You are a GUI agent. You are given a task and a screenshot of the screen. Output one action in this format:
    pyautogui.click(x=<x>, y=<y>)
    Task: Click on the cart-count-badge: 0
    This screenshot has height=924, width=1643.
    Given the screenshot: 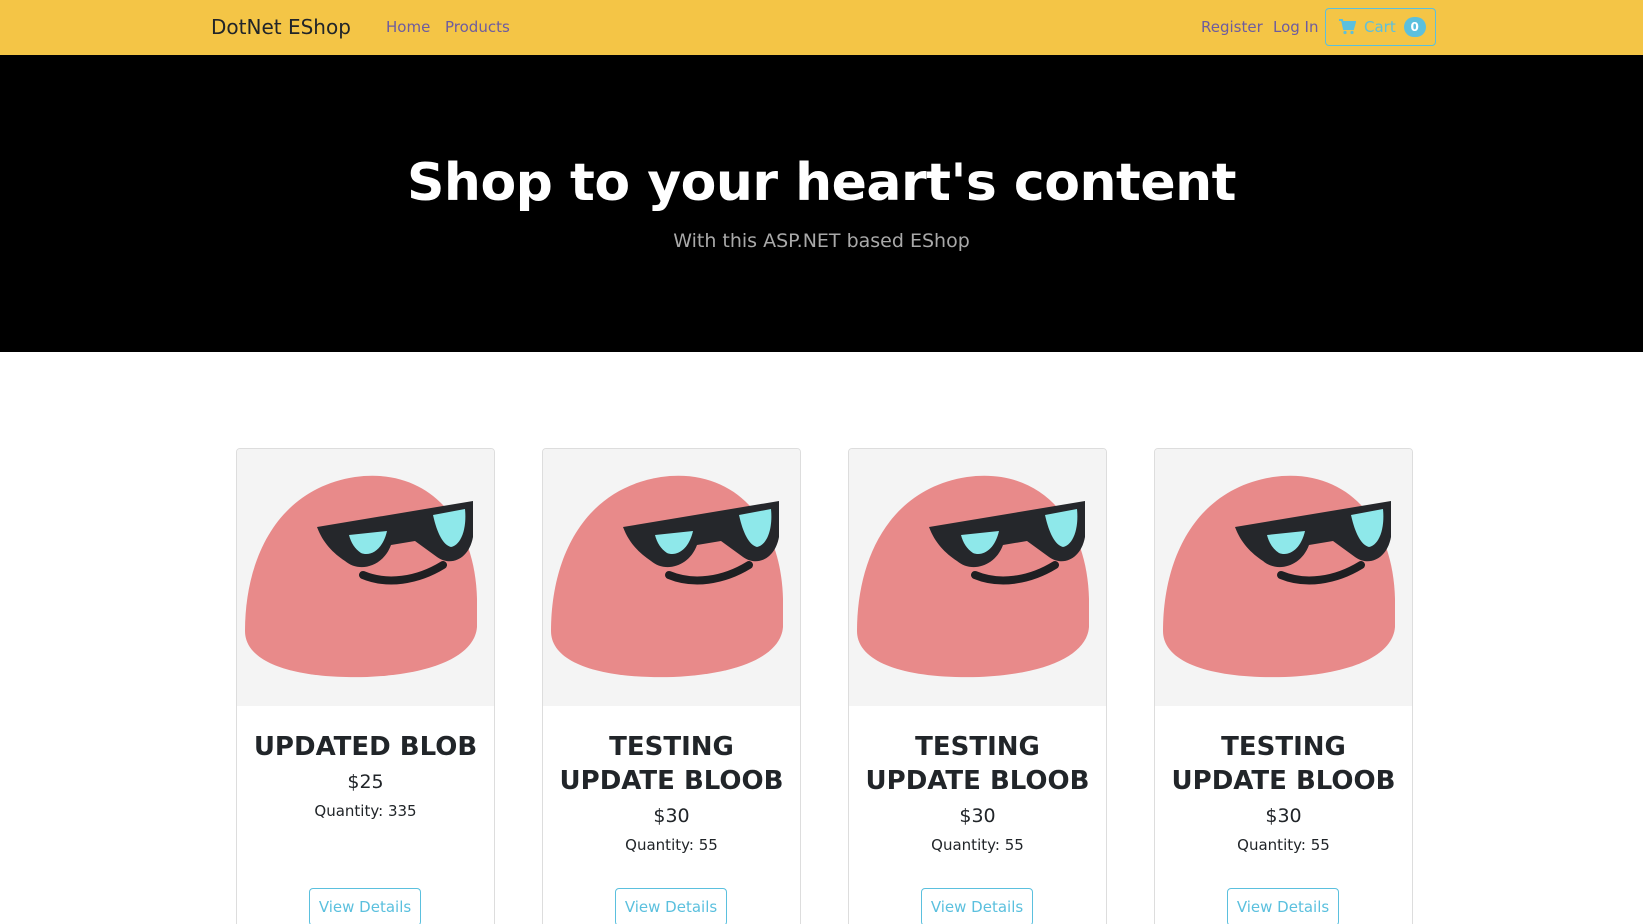 What is the action you would take?
    pyautogui.click(x=1414, y=27)
    